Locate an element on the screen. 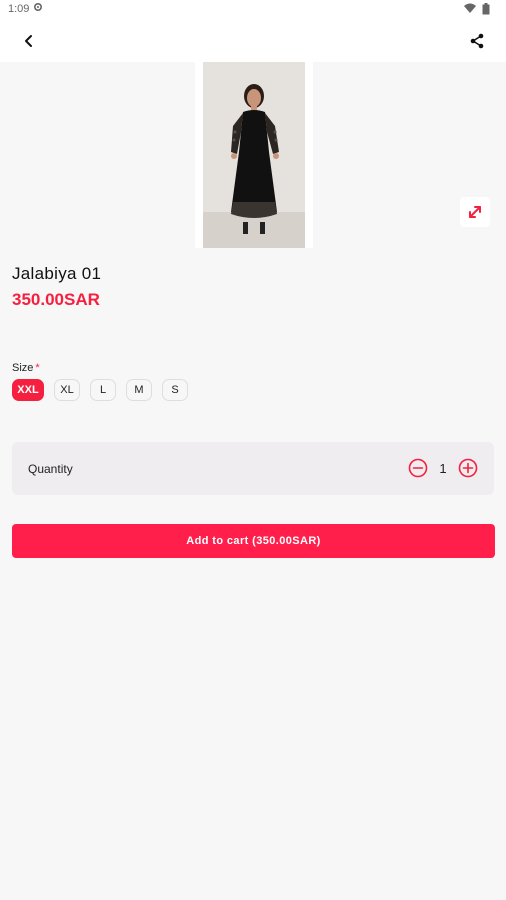 The width and height of the screenshot is (506, 900). product-title: Jalabiya 01 is located at coordinates (57, 273).